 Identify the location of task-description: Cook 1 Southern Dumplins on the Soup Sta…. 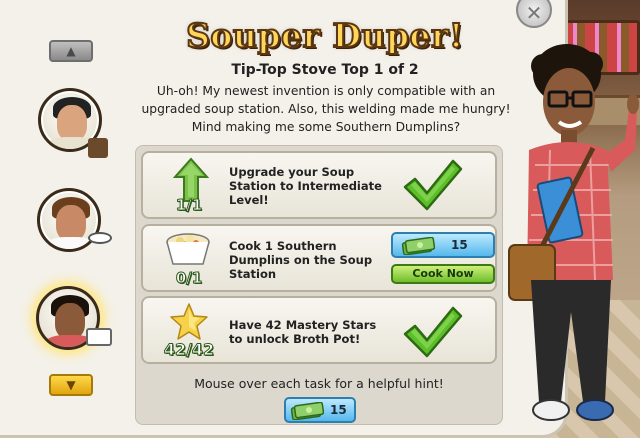
(301, 260).